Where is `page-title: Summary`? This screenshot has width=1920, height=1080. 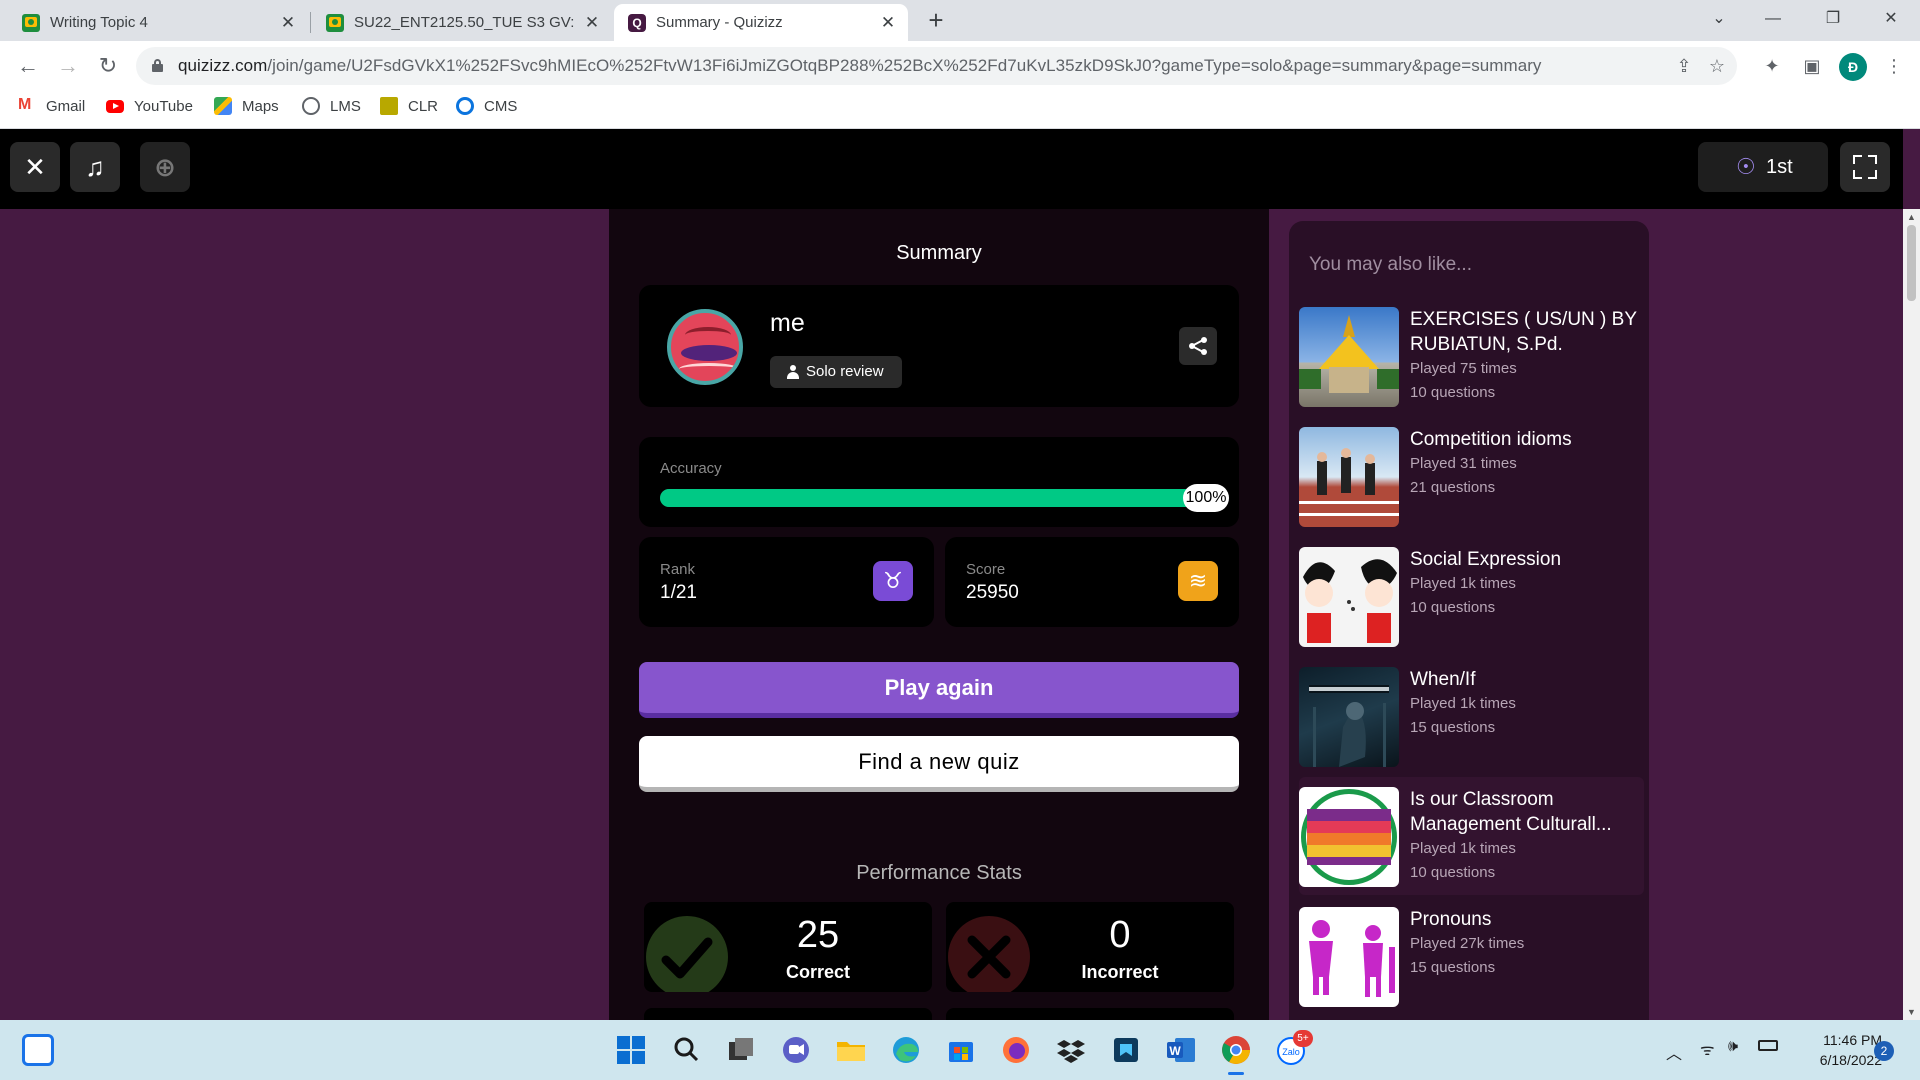 page-title: Summary is located at coordinates (939, 253).